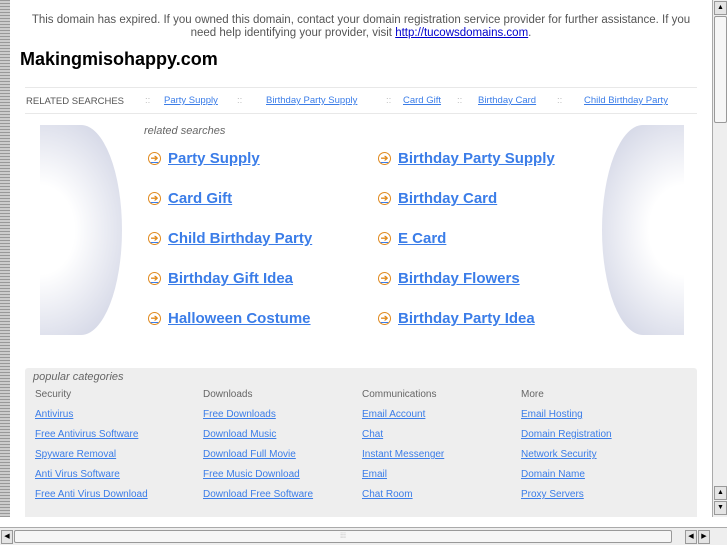 The image size is (727, 545). What do you see at coordinates (719, 258) in the screenshot?
I see `vertical-scrollbar: ▲ ▲ ▼` at bounding box center [719, 258].